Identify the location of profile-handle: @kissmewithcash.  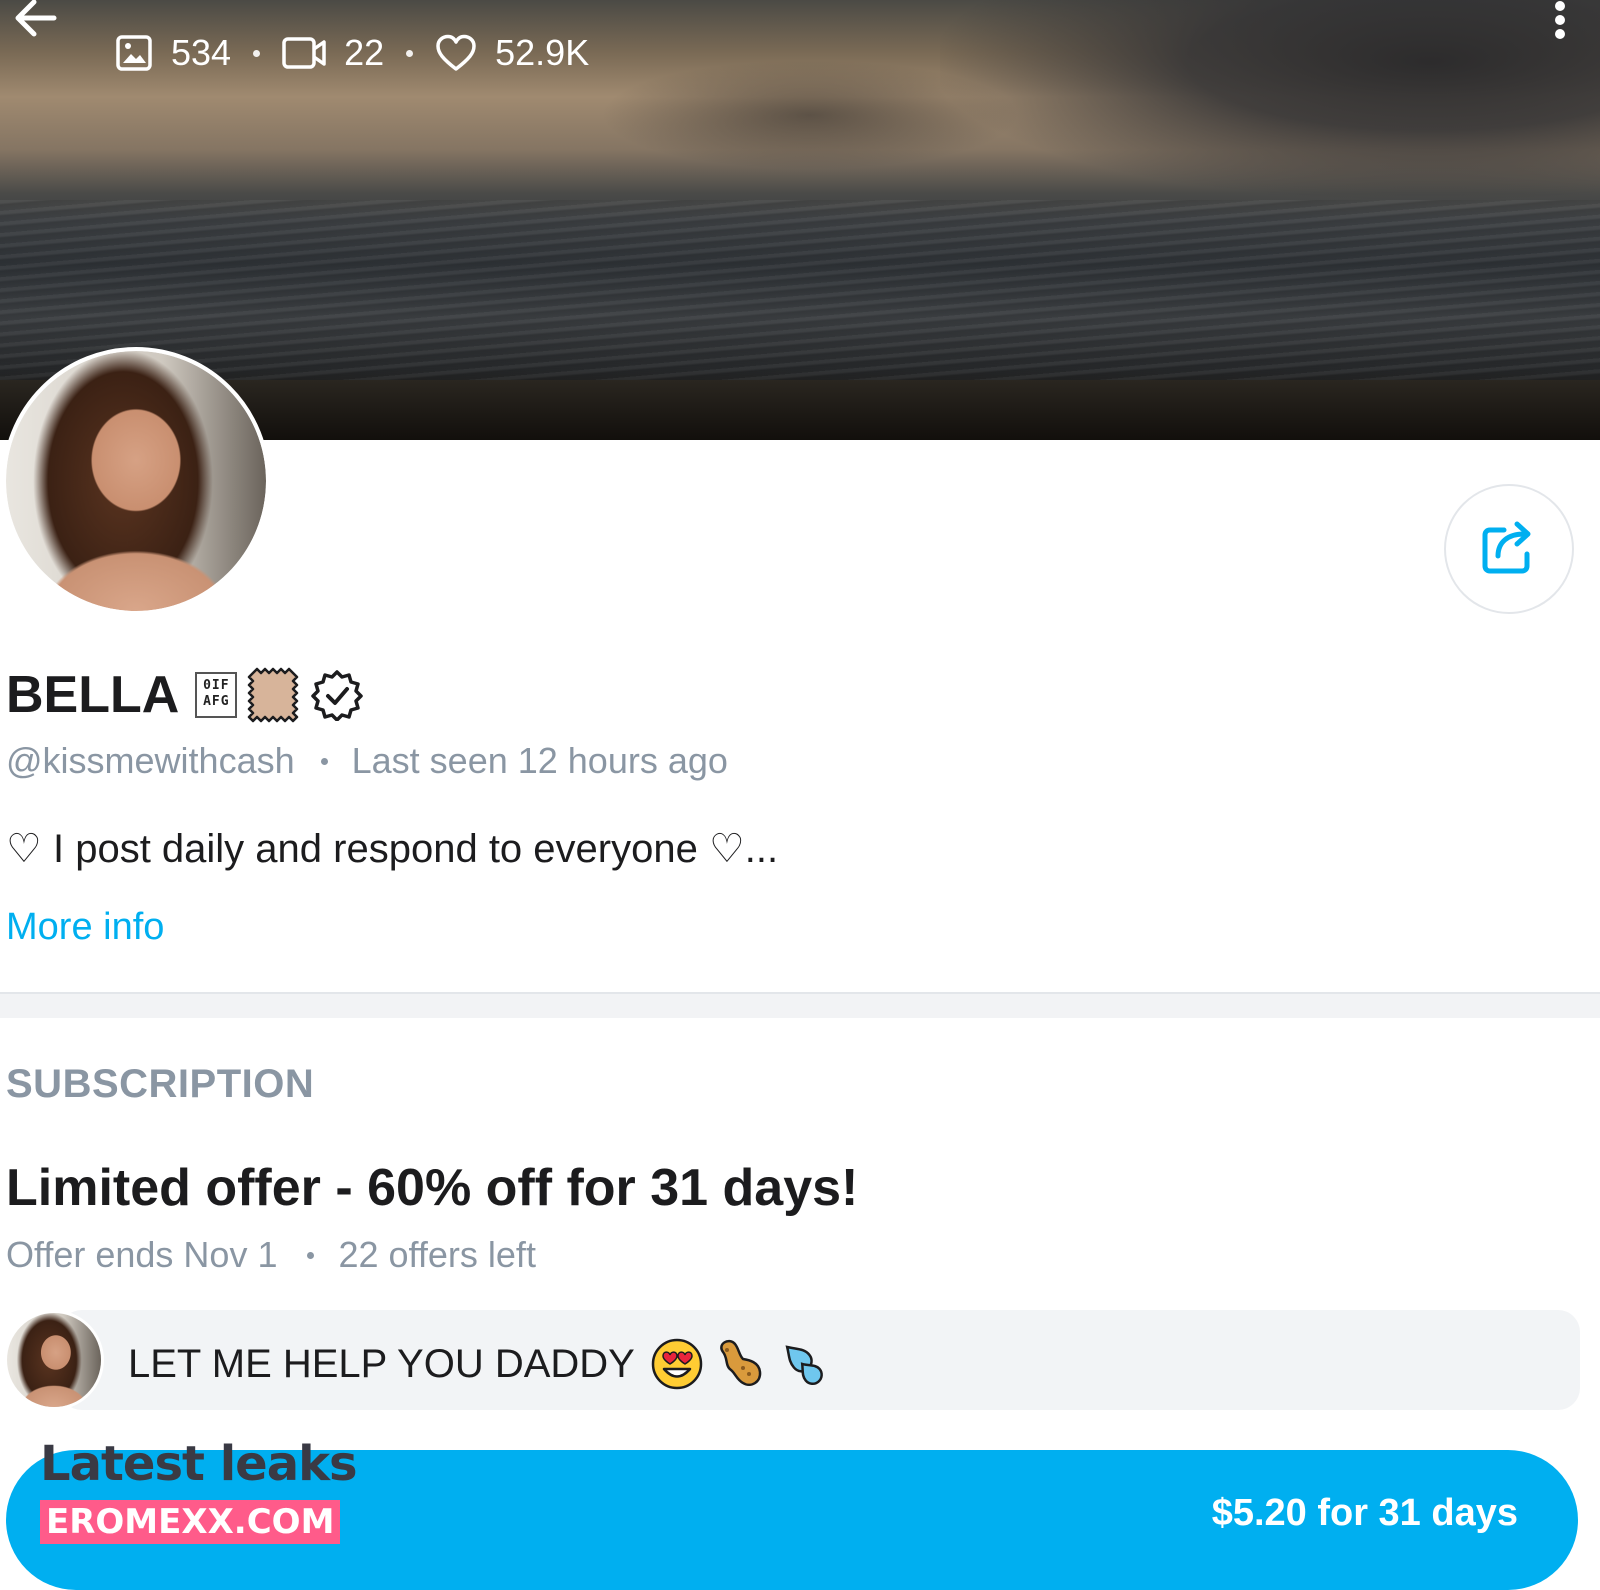
(150, 760).